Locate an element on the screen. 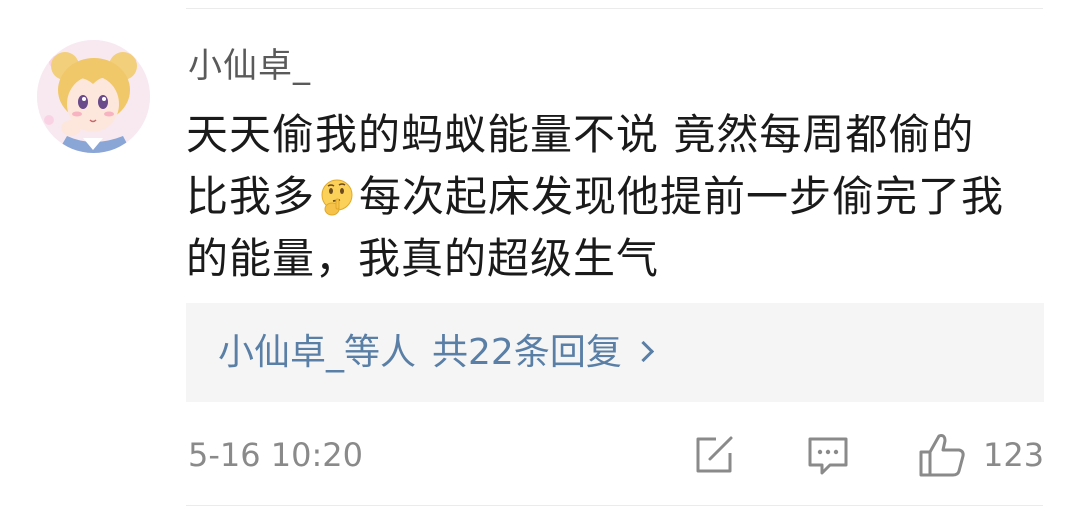  comment-line-2-group: 比我多 每次起床发现他提前一步偷完了我 is located at coordinates (616, 197).